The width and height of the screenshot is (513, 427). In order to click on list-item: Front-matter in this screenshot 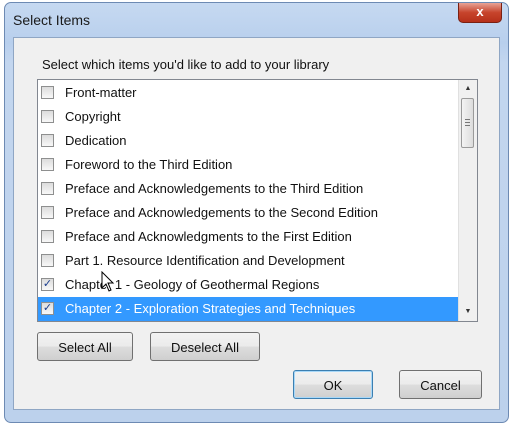, I will do `click(248, 93)`.